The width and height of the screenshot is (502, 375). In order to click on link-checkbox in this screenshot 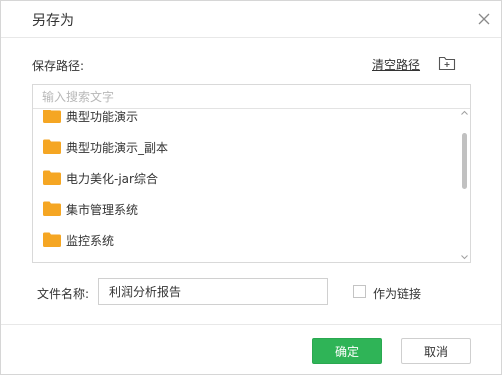, I will do `click(359, 291)`.